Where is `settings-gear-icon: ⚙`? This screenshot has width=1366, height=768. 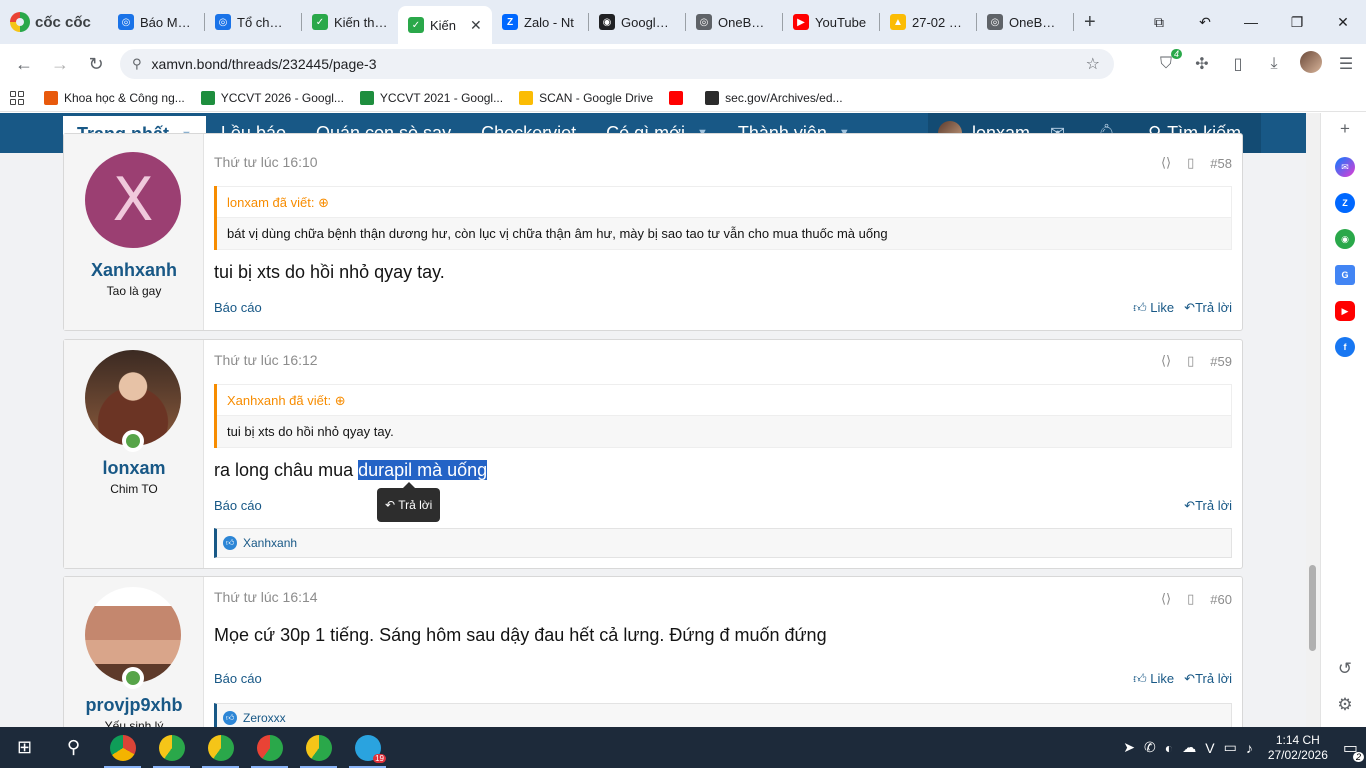 settings-gear-icon: ⚙ is located at coordinates (1345, 705).